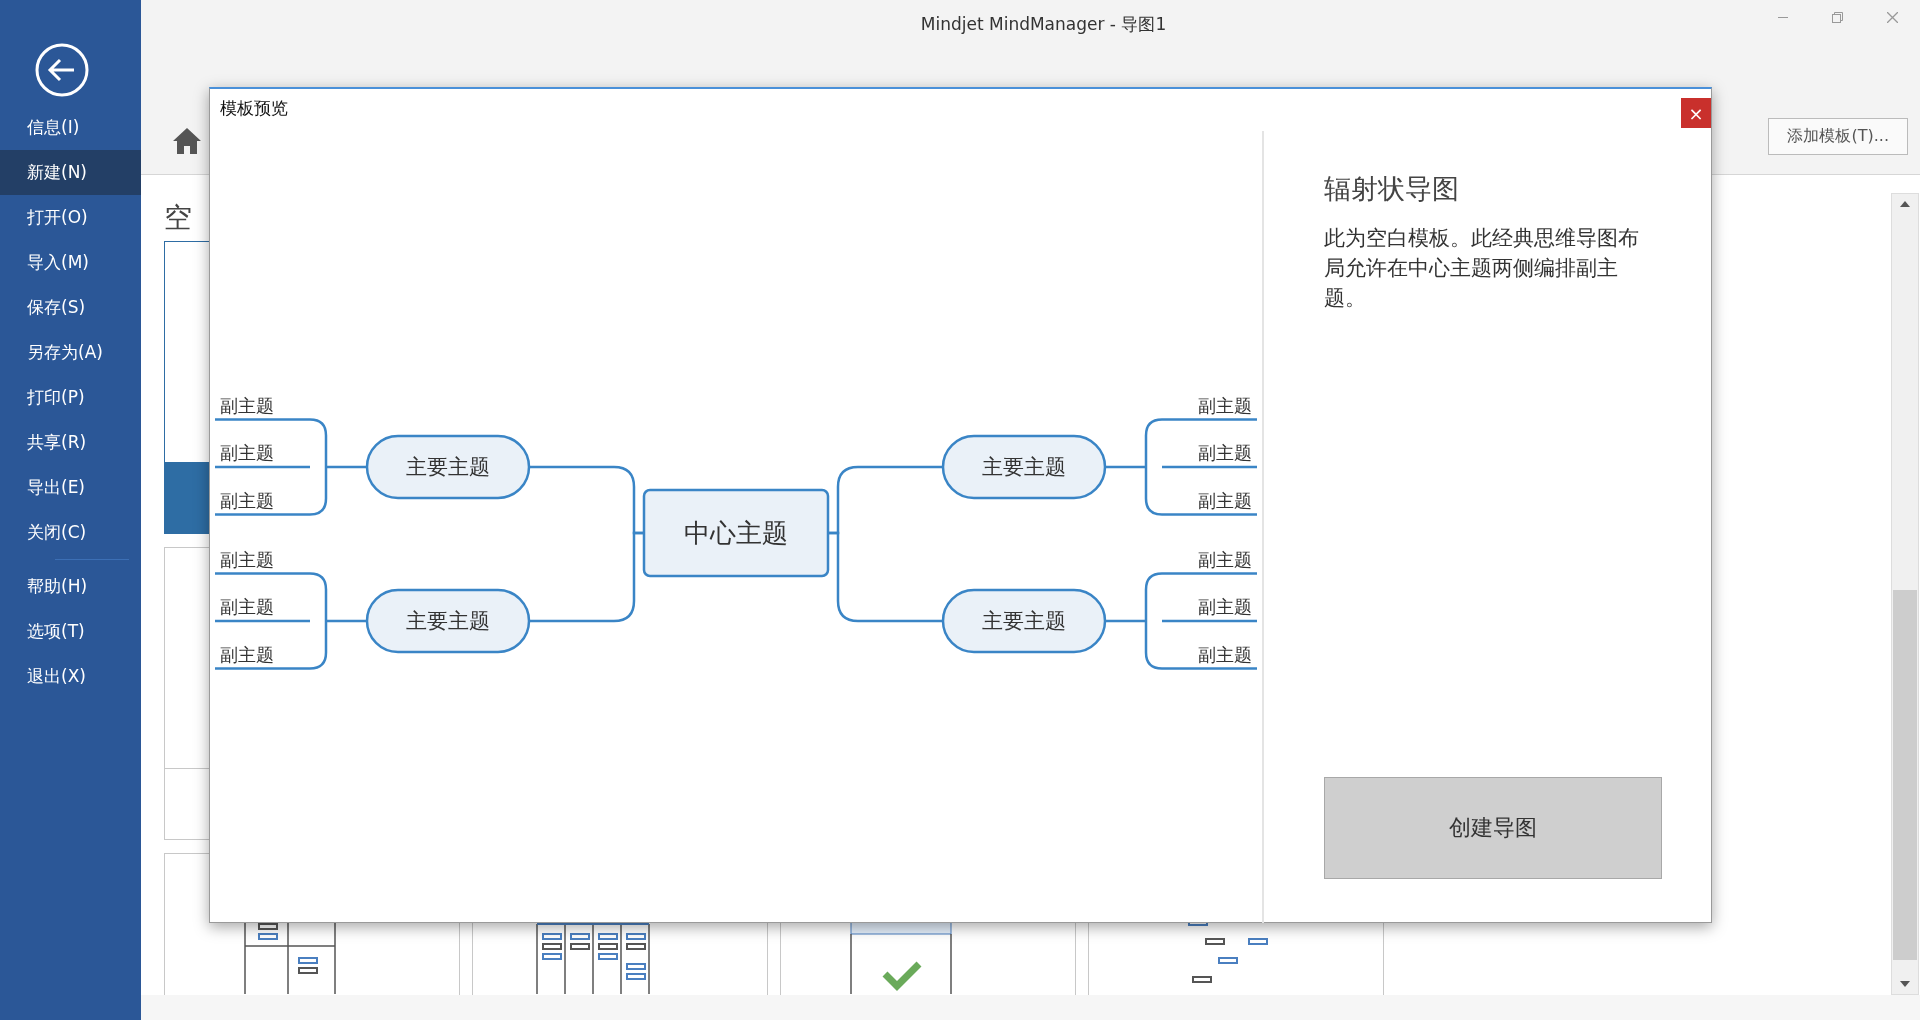  Describe the element at coordinates (70, 397) in the screenshot. I see `menu-item: 打印(P)` at that location.